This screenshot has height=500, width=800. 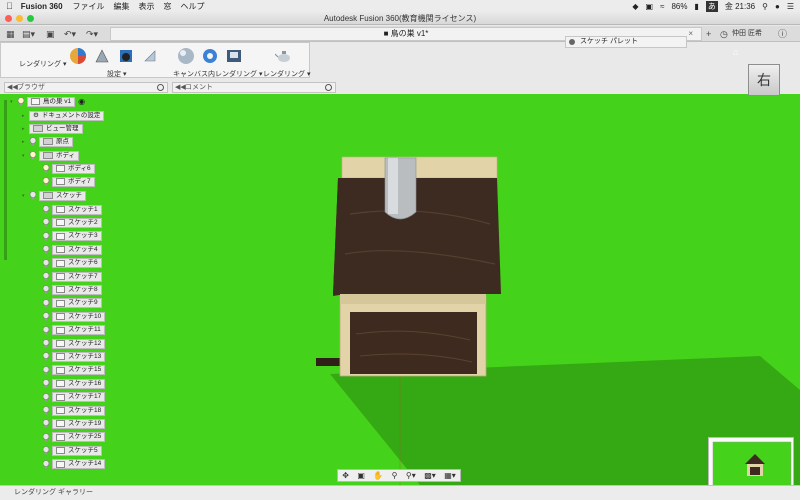 I want to click on user-name: 仲田 匠希, so click(x=747, y=34).